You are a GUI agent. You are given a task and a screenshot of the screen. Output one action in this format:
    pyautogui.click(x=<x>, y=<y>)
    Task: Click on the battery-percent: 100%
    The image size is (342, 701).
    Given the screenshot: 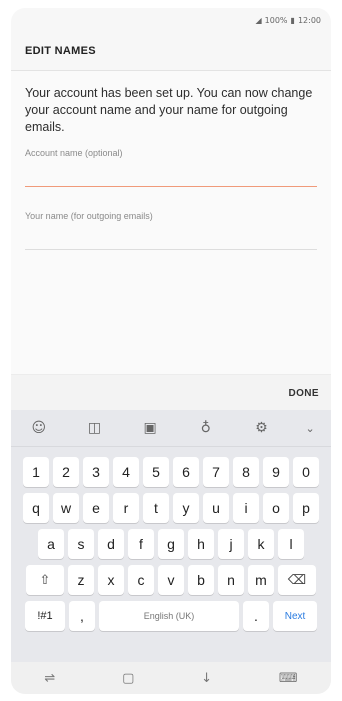 What is the action you would take?
    pyautogui.click(x=276, y=20)
    